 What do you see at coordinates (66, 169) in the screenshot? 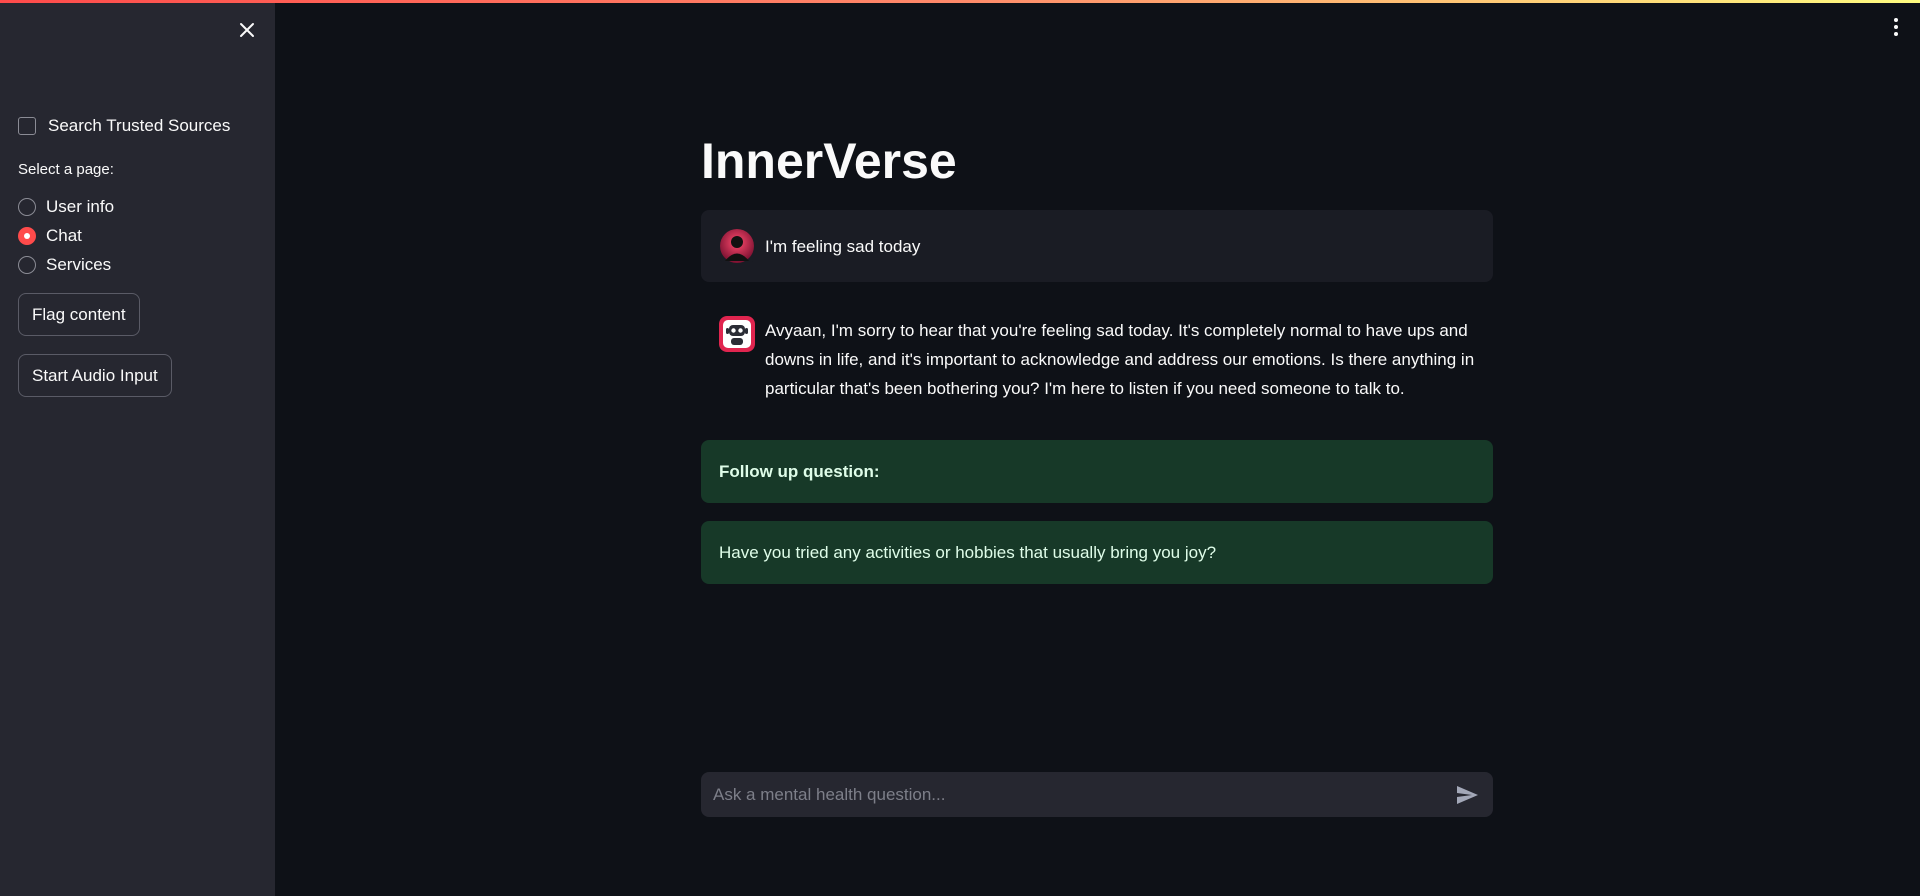
I see `page-select-label: Select a page:` at bounding box center [66, 169].